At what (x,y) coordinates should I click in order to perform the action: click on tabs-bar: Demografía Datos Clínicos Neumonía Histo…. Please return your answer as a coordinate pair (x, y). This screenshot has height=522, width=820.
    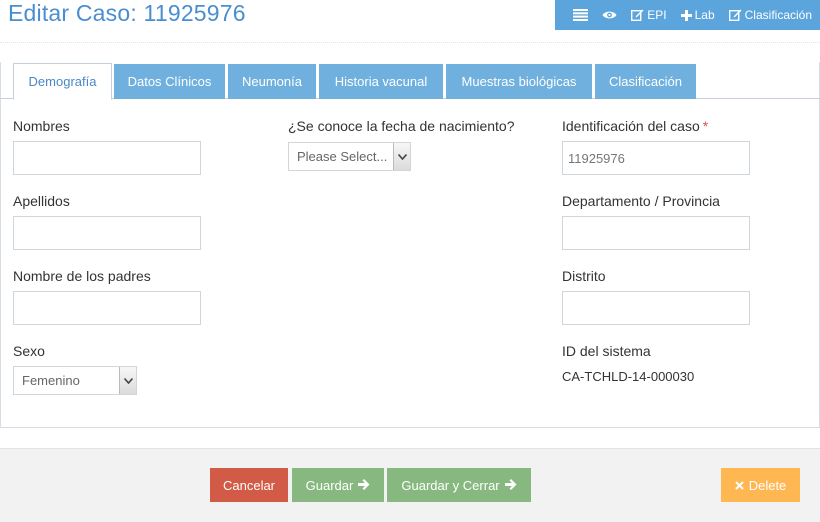
    Looking at the image, I should click on (410, 81).